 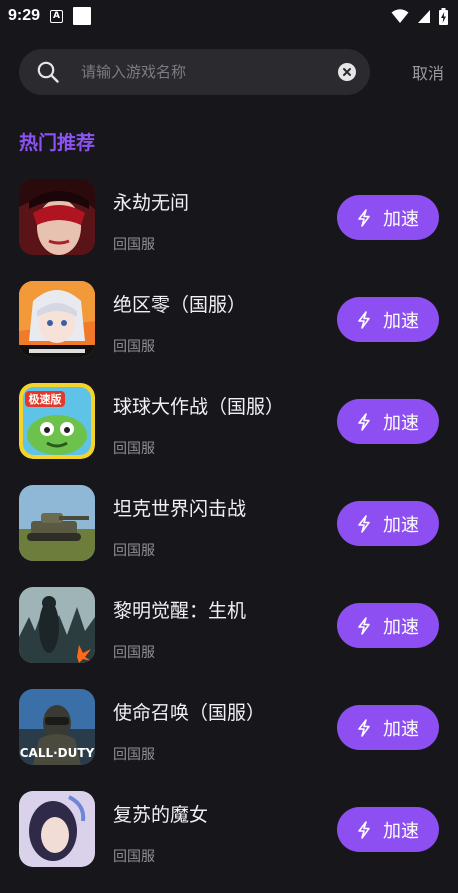 I want to click on game-icon-zzz, so click(x=57, y=319).